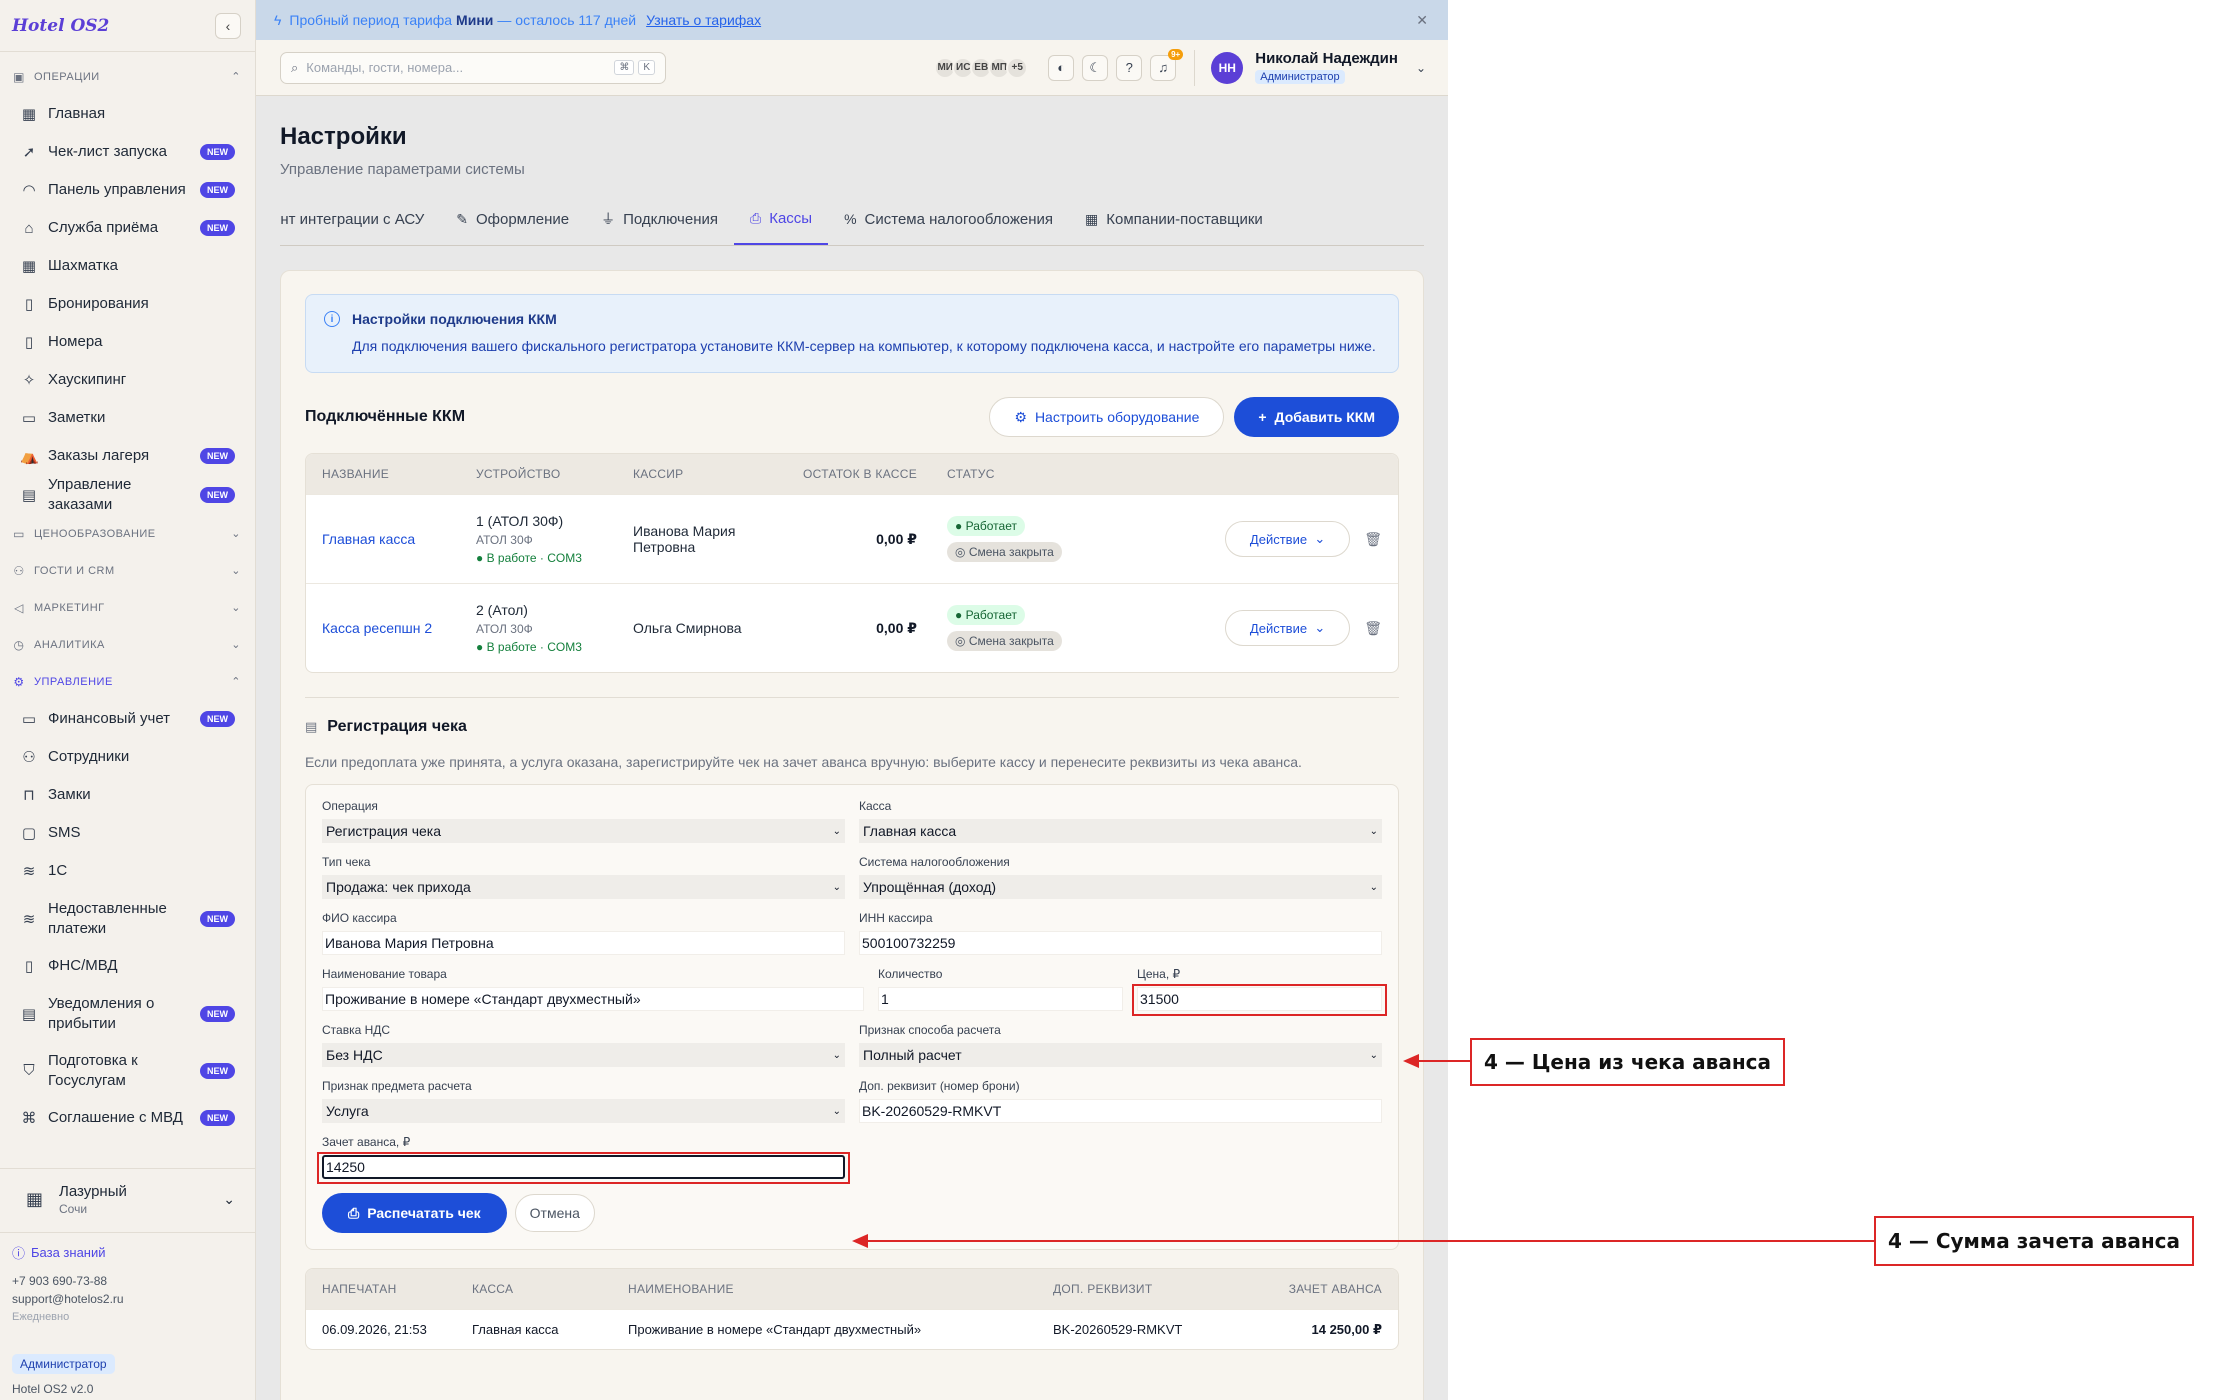 This screenshot has height=1400, width=2229. Describe the element at coordinates (981, 67) in the screenshot. I see `online-users: МИ ИС ЕВ МП +5` at that location.